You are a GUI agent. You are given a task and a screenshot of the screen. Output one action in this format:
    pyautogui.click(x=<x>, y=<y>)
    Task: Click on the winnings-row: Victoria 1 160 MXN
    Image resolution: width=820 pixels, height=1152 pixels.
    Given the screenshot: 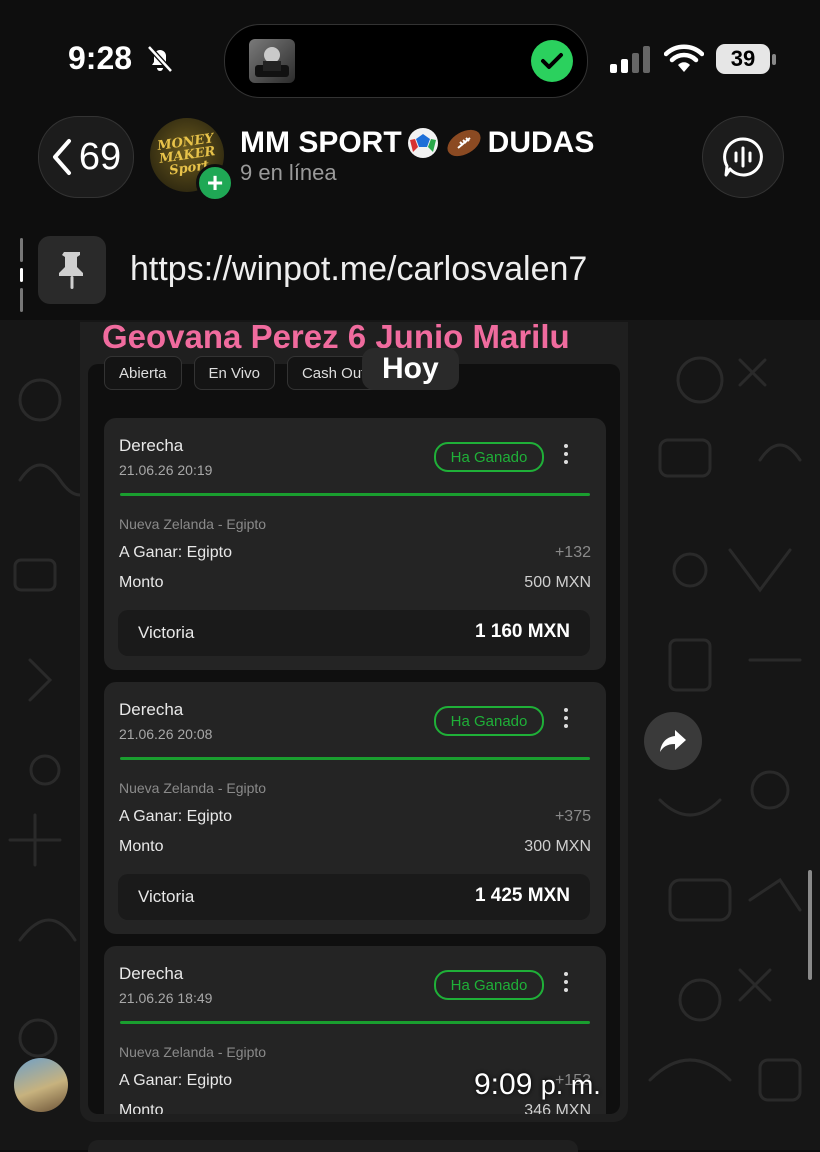 What is the action you would take?
    pyautogui.click(x=354, y=633)
    